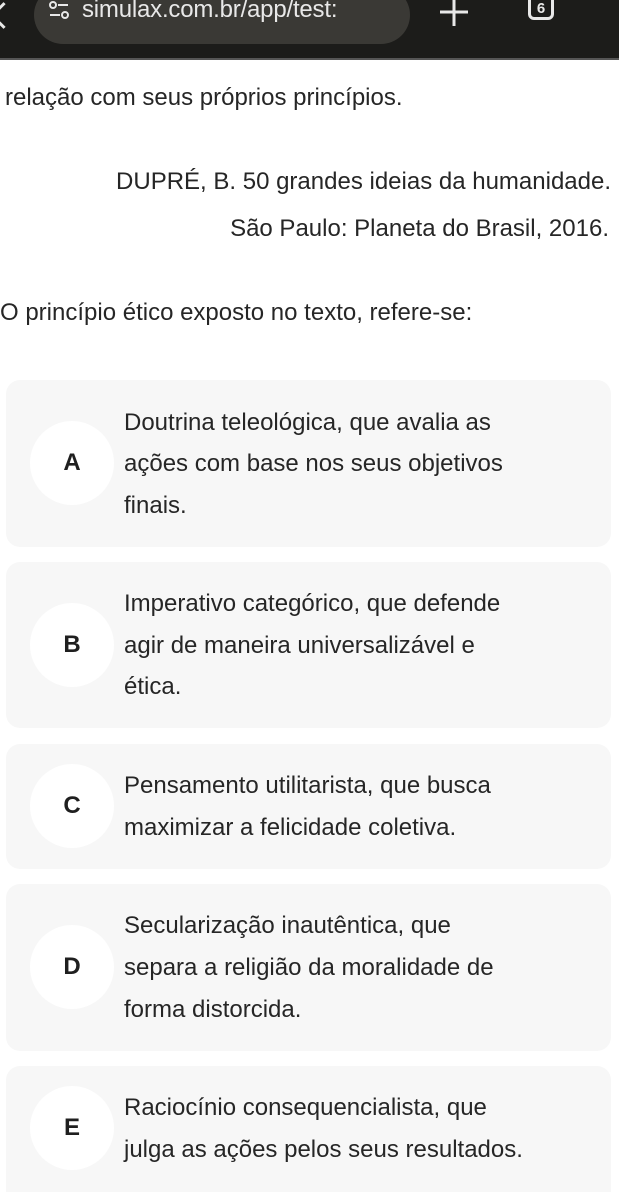 The image size is (619, 1192). Describe the element at coordinates (305, 1107) in the screenshot. I see `option-text-line: Raciocínio consequencialista, que` at that location.